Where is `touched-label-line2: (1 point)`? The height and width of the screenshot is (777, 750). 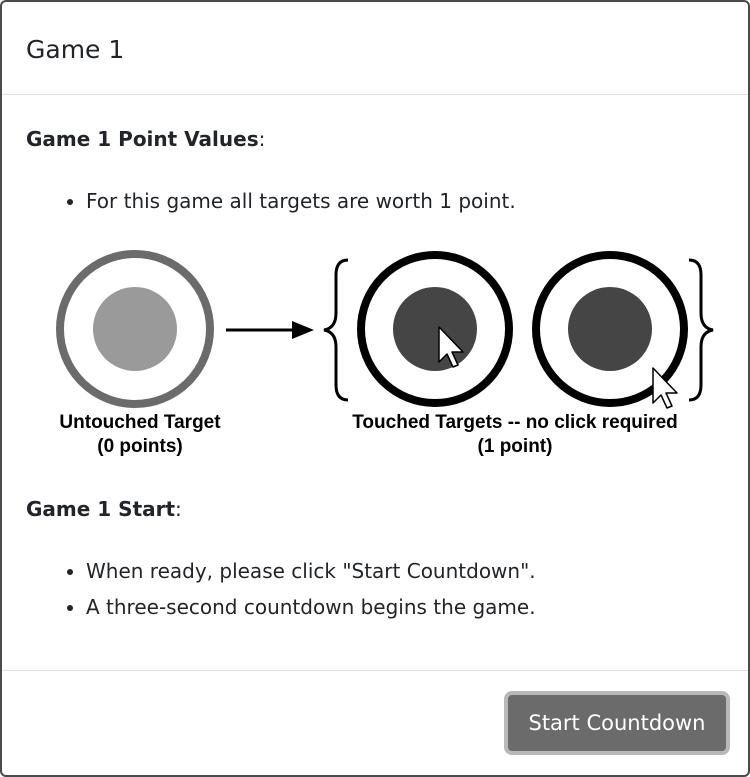
touched-label-line2: (1 point) is located at coordinates (515, 446).